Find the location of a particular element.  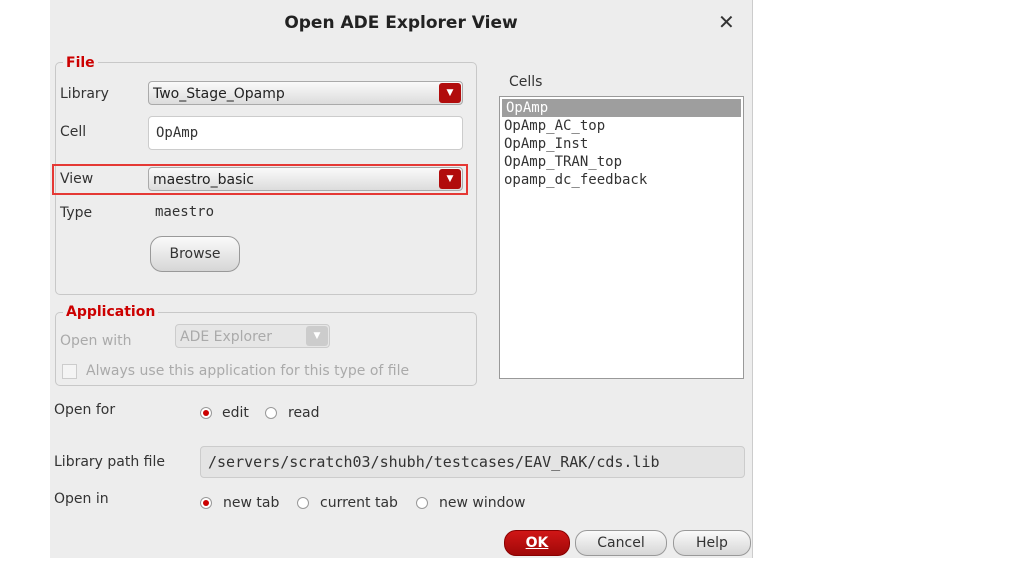

radio-edit is located at coordinates (206, 413).